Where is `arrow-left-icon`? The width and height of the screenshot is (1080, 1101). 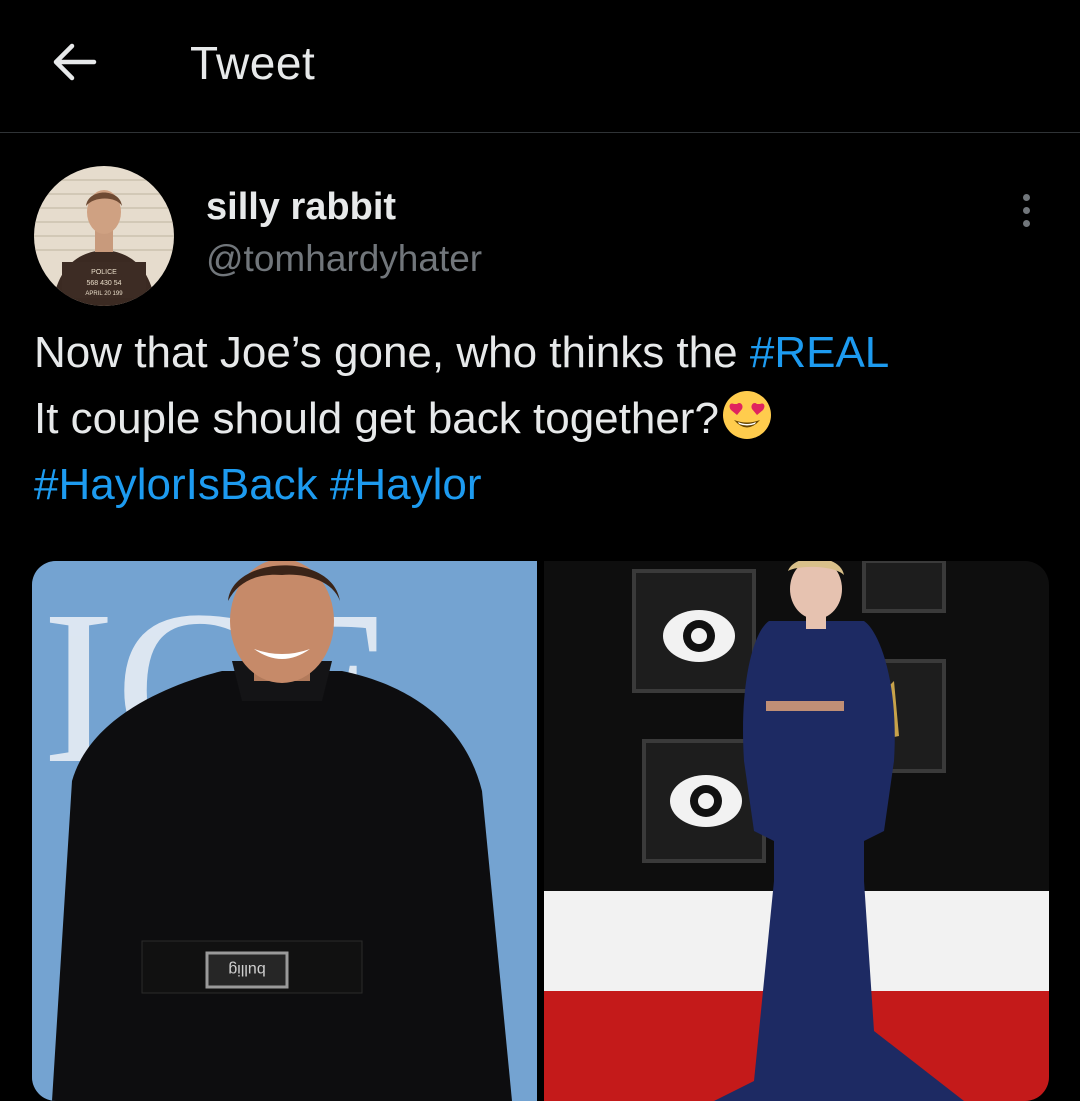 arrow-left-icon is located at coordinates (75, 62).